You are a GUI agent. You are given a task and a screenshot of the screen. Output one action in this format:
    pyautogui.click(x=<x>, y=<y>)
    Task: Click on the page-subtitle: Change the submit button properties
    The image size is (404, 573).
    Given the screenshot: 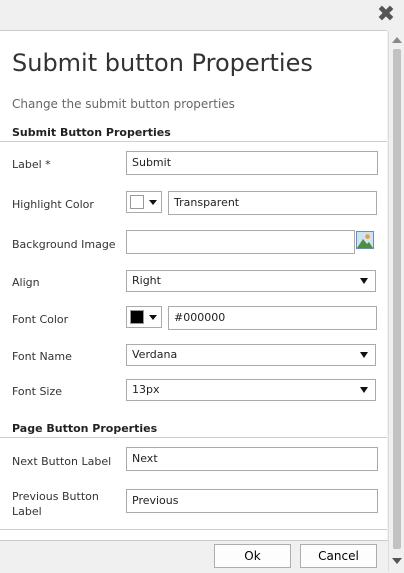 What is the action you would take?
    pyautogui.click(x=123, y=104)
    